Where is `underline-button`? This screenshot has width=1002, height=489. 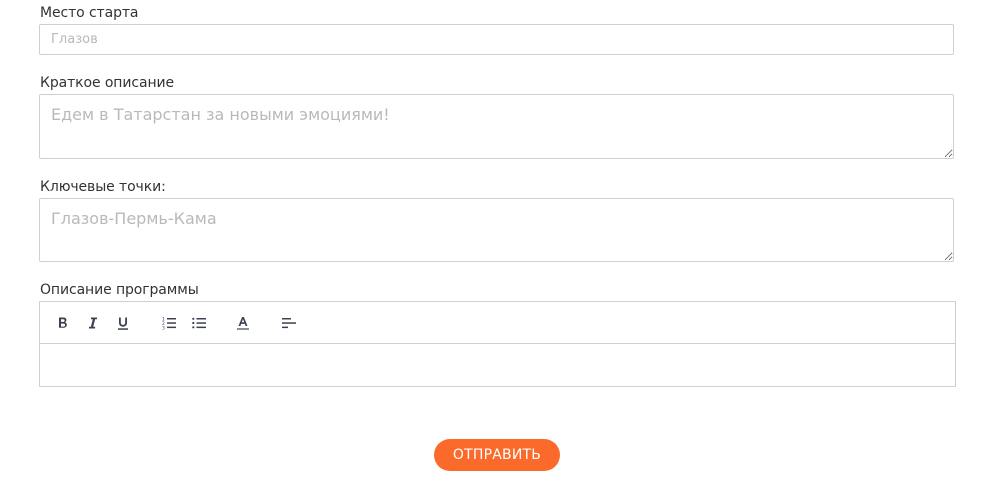
underline-button is located at coordinates (123, 323).